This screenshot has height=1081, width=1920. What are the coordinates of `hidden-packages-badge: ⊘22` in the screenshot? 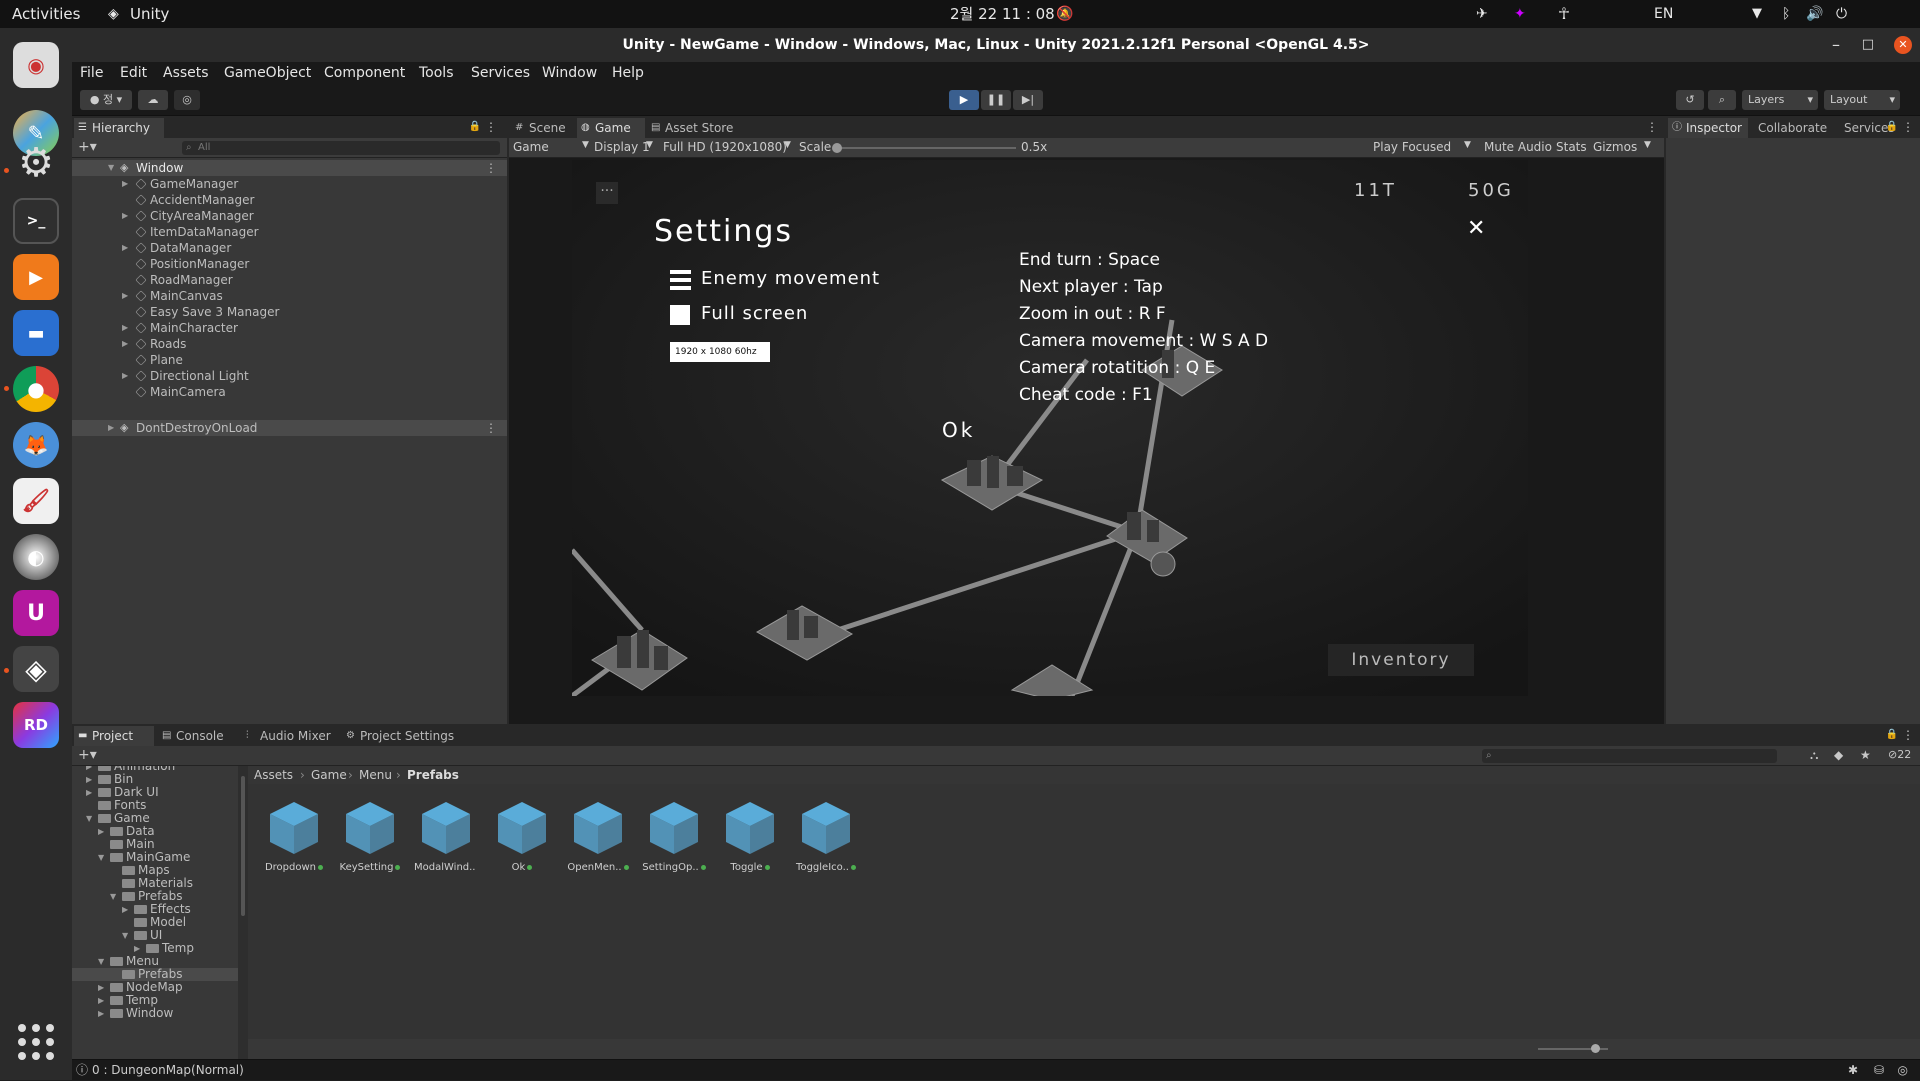 It's located at (1899, 754).